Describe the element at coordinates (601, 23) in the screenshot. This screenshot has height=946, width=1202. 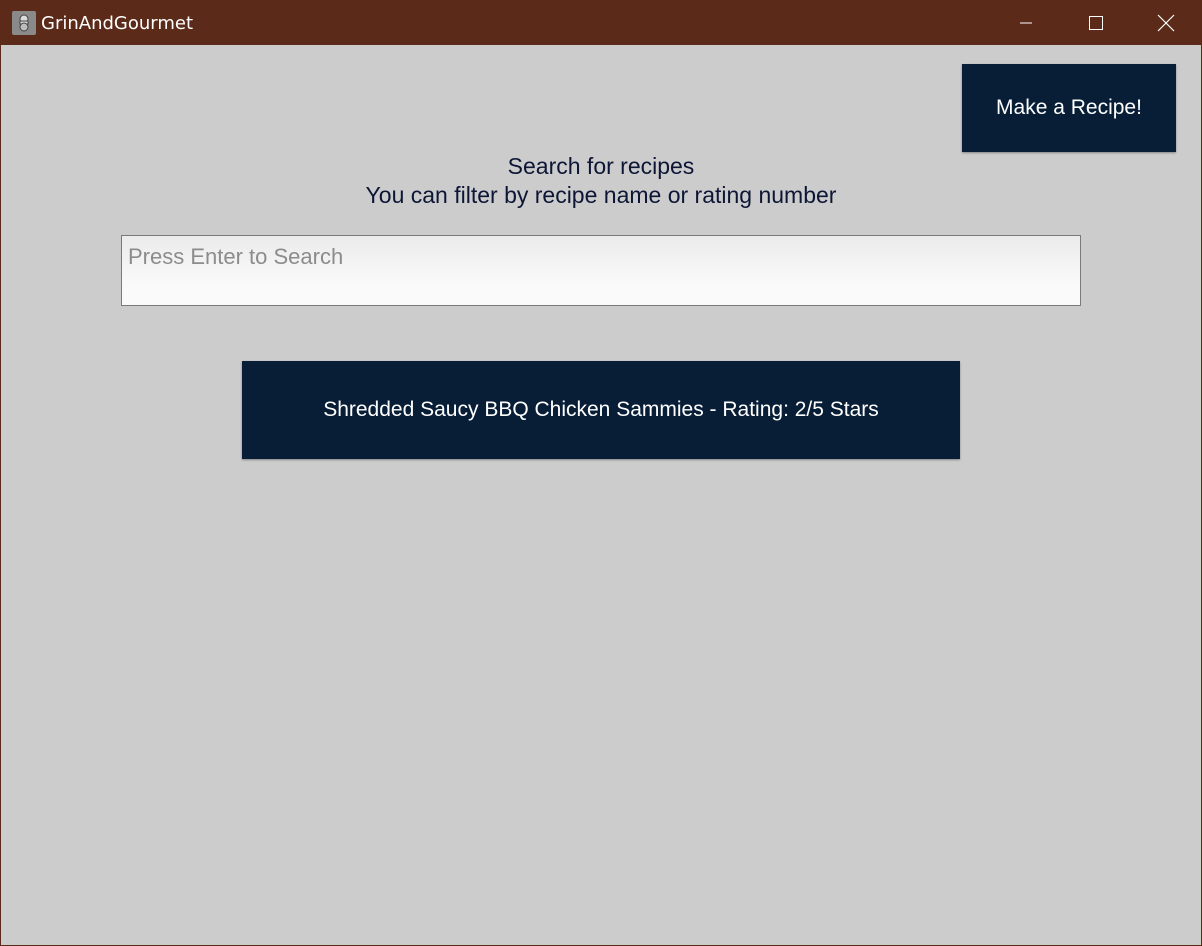
I see `title-bar: GrinAndGourmet` at that location.